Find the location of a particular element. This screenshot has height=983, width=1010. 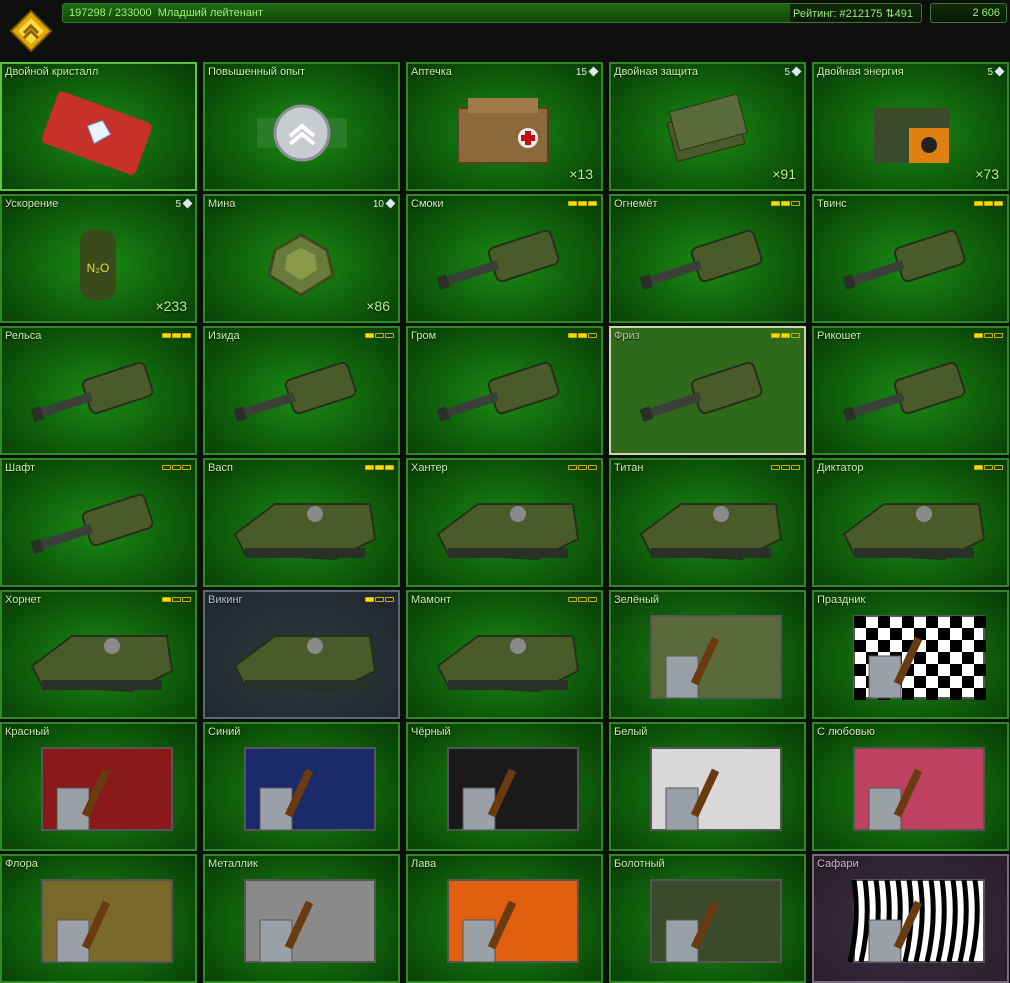

item-name: Флора is located at coordinates (21, 864).